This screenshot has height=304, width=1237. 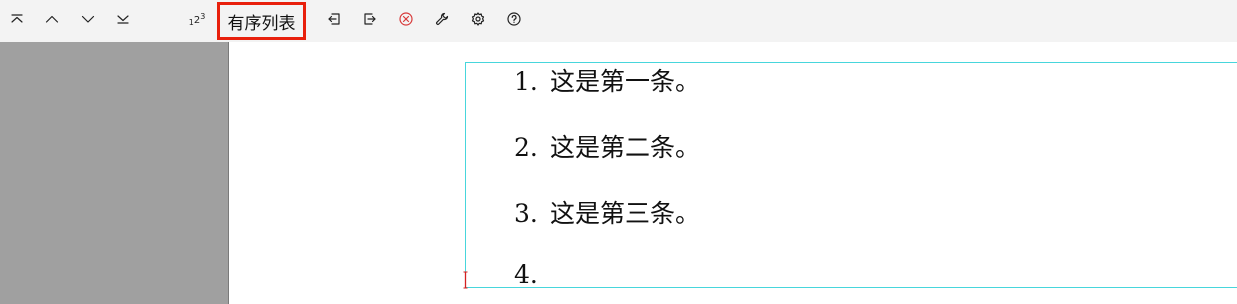 I want to click on list-item-text: 这是第三条。, so click(x=625, y=213).